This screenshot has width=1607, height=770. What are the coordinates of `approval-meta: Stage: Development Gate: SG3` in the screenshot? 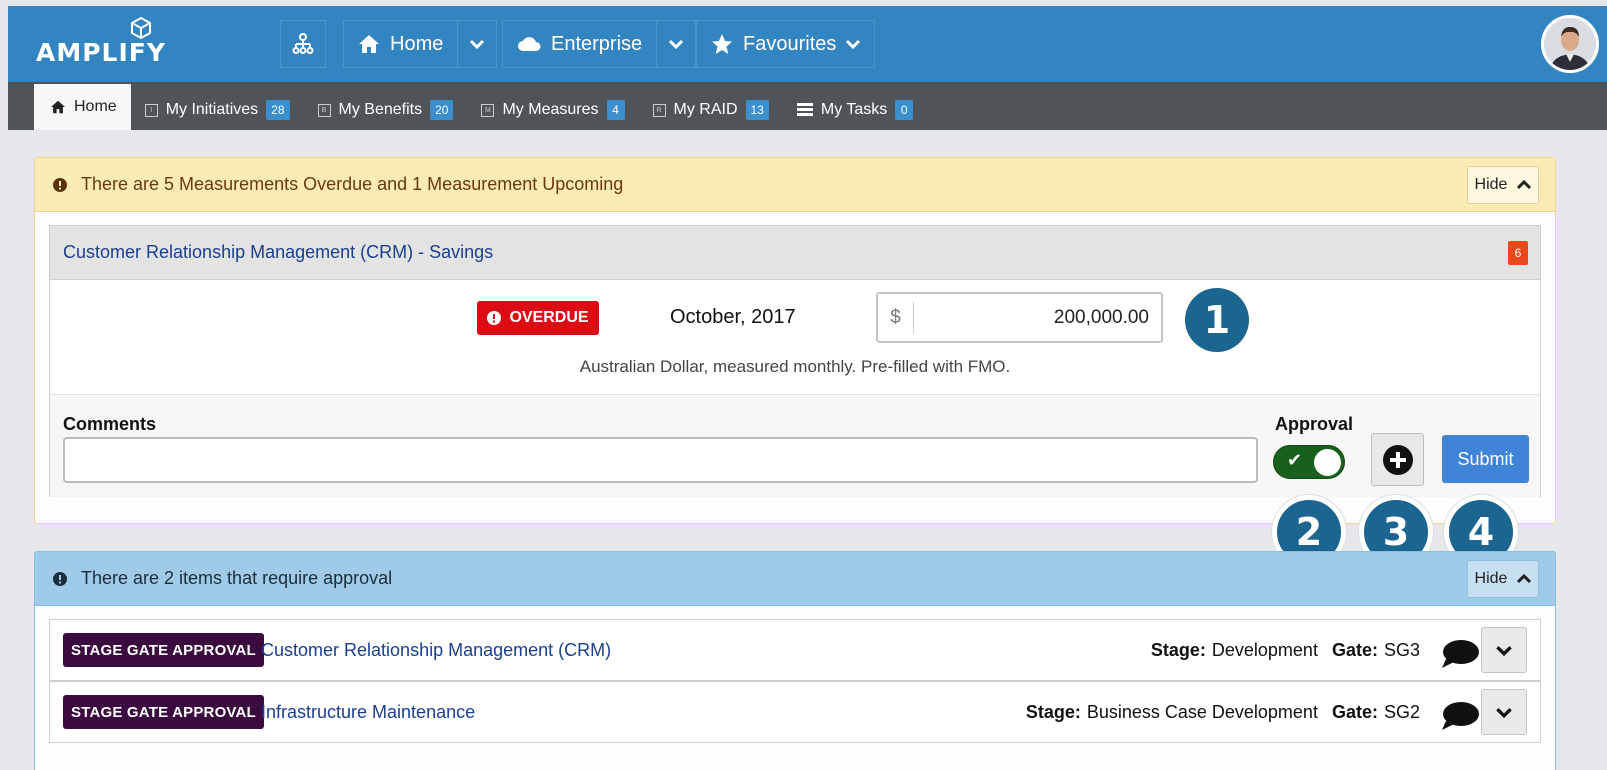 It's located at (1285, 650).